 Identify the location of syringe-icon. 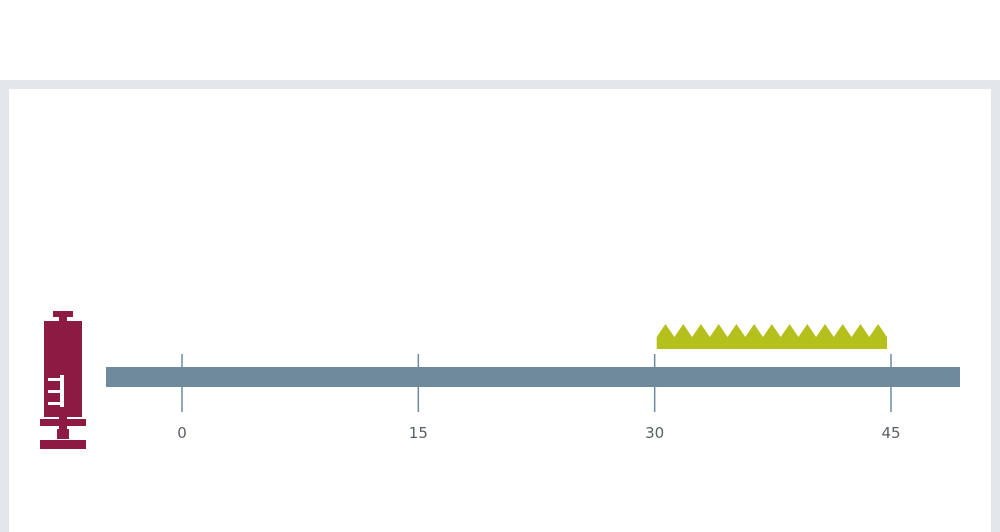
(63, 380).